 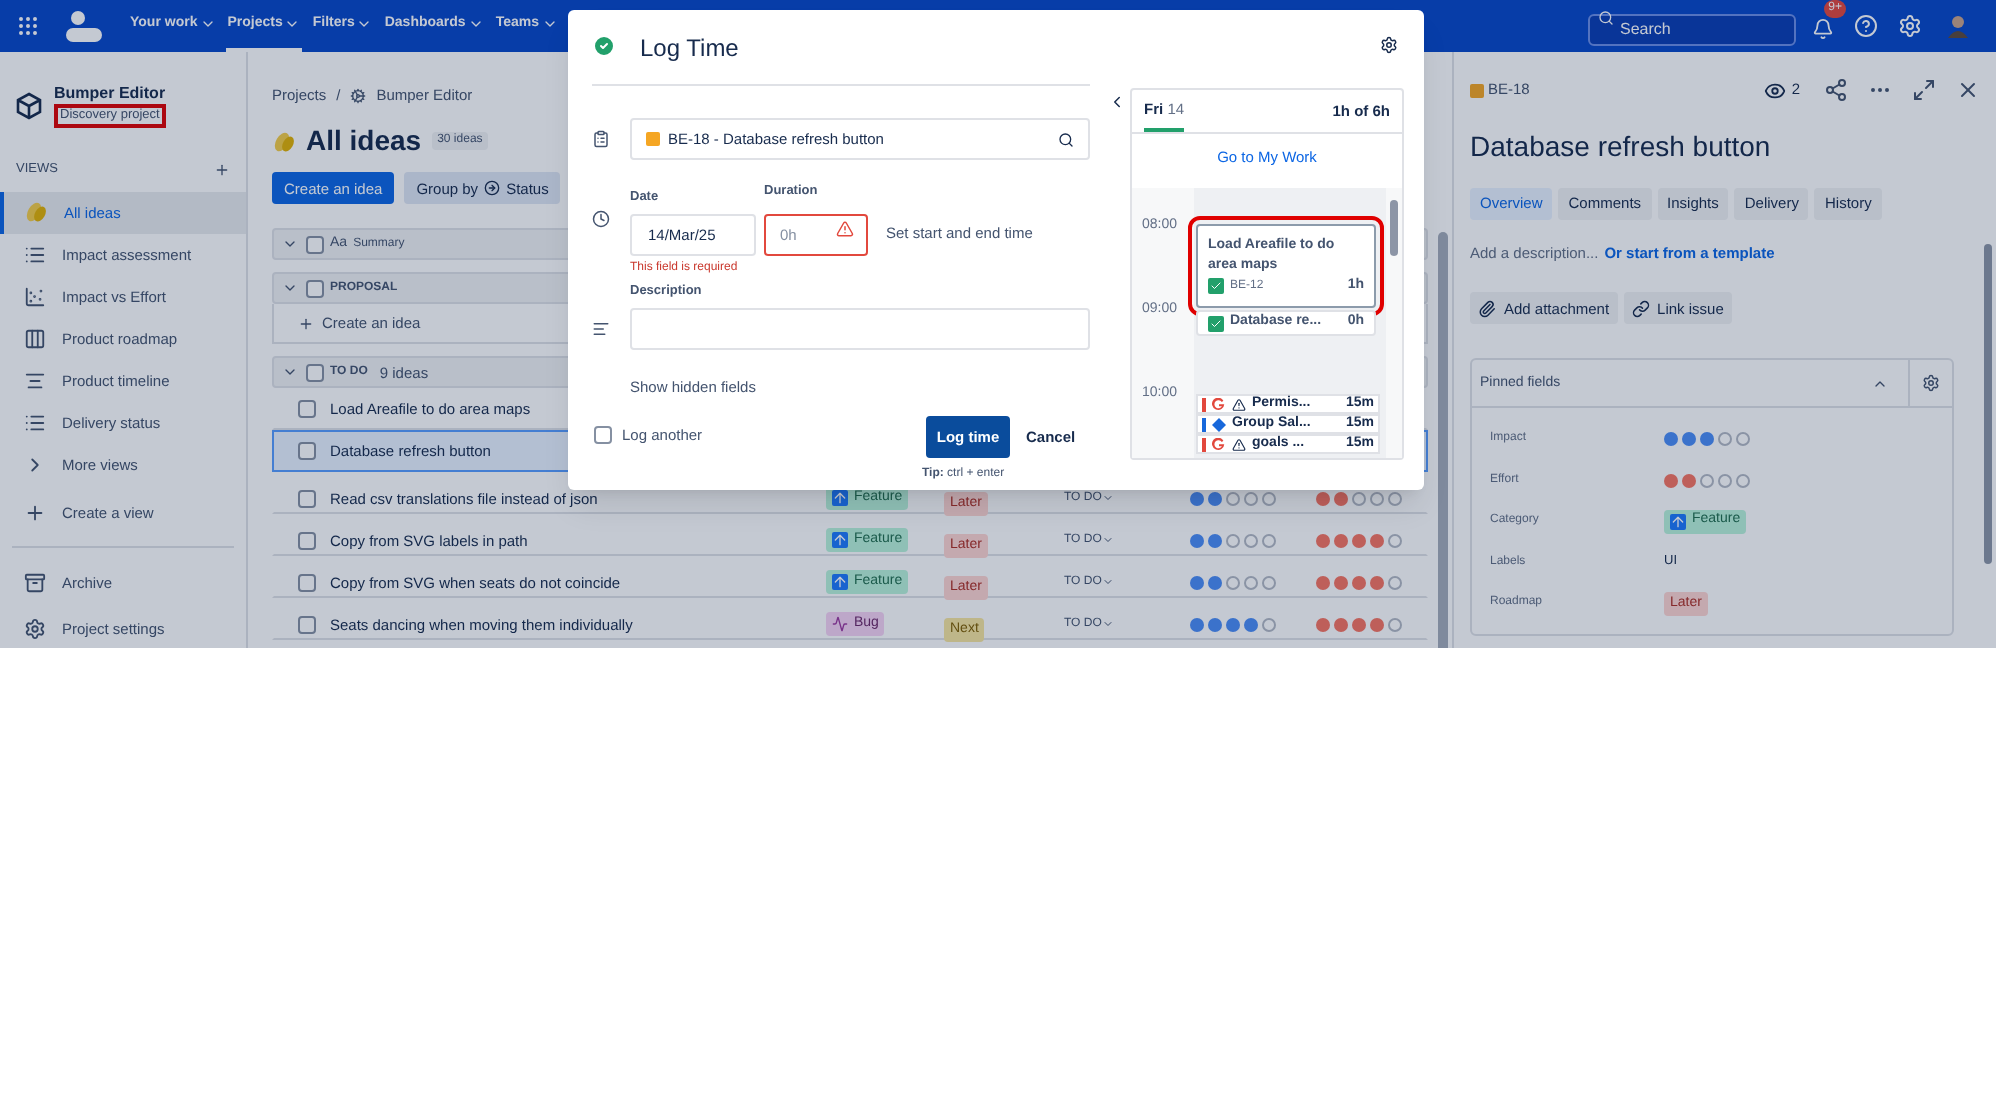 What do you see at coordinates (110, 94) in the screenshot?
I see `project-name: Bumper Editor` at bounding box center [110, 94].